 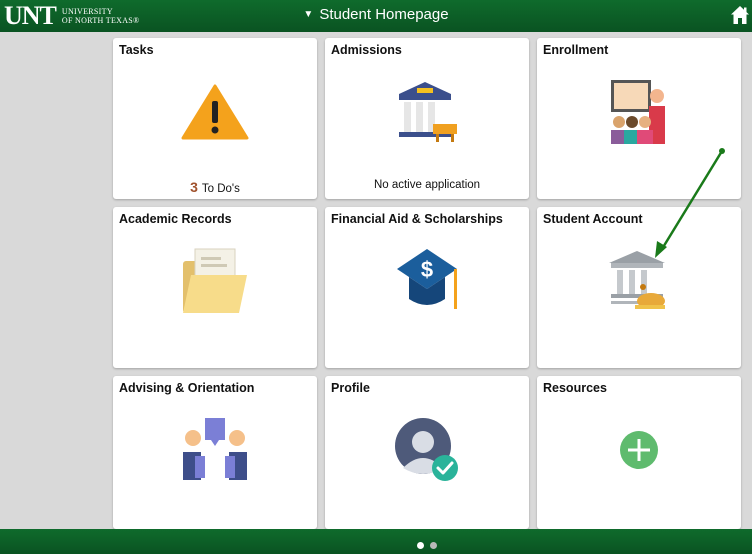 I want to click on tile-student-account: Student Account, so click(x=639, y=287).